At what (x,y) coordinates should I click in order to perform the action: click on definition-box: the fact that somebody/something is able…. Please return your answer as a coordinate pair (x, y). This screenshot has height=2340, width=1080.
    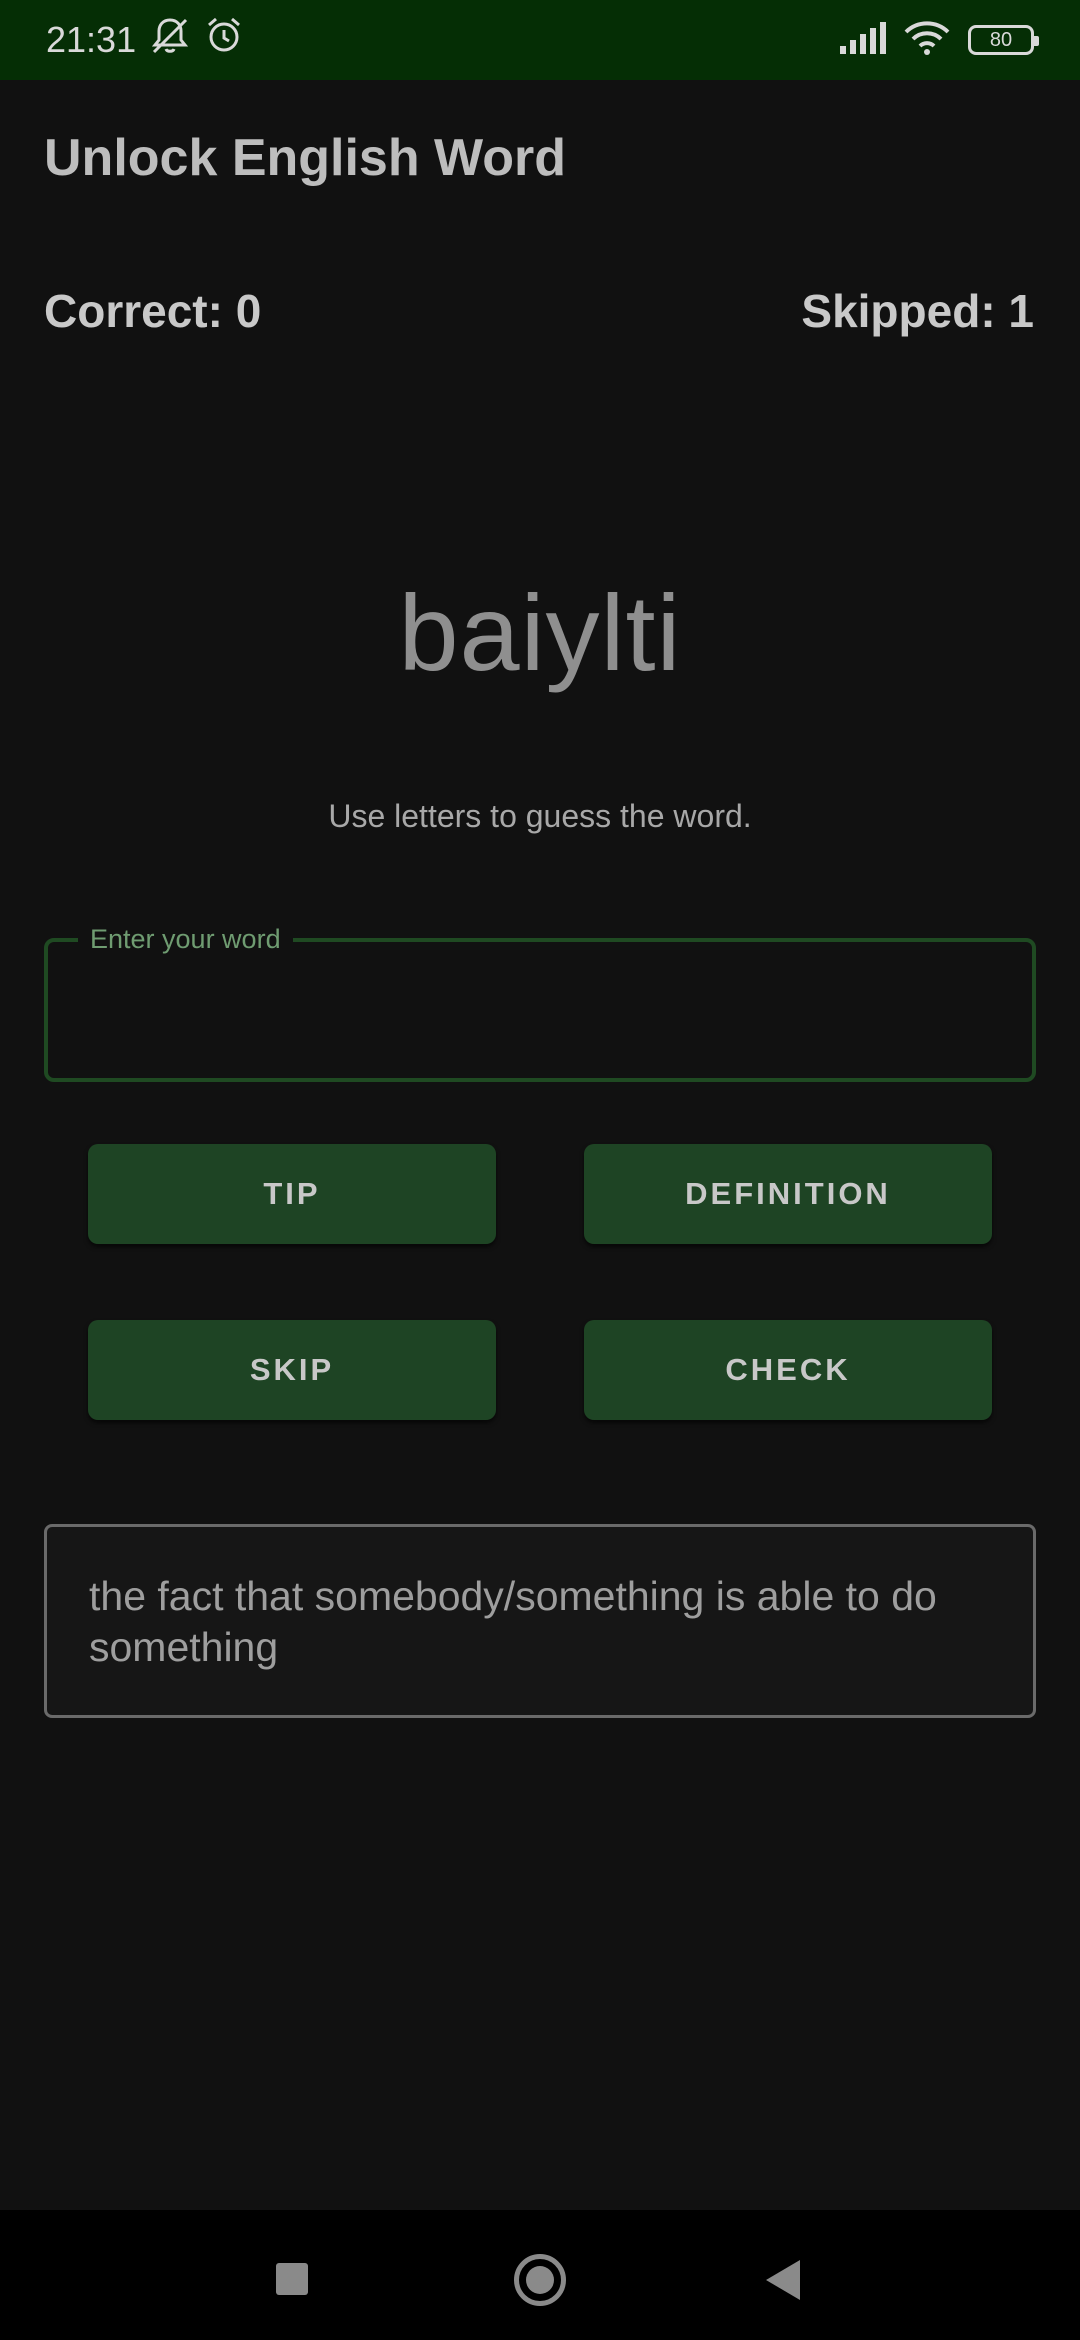
    Looking at the image, I should click on (540, 1621).